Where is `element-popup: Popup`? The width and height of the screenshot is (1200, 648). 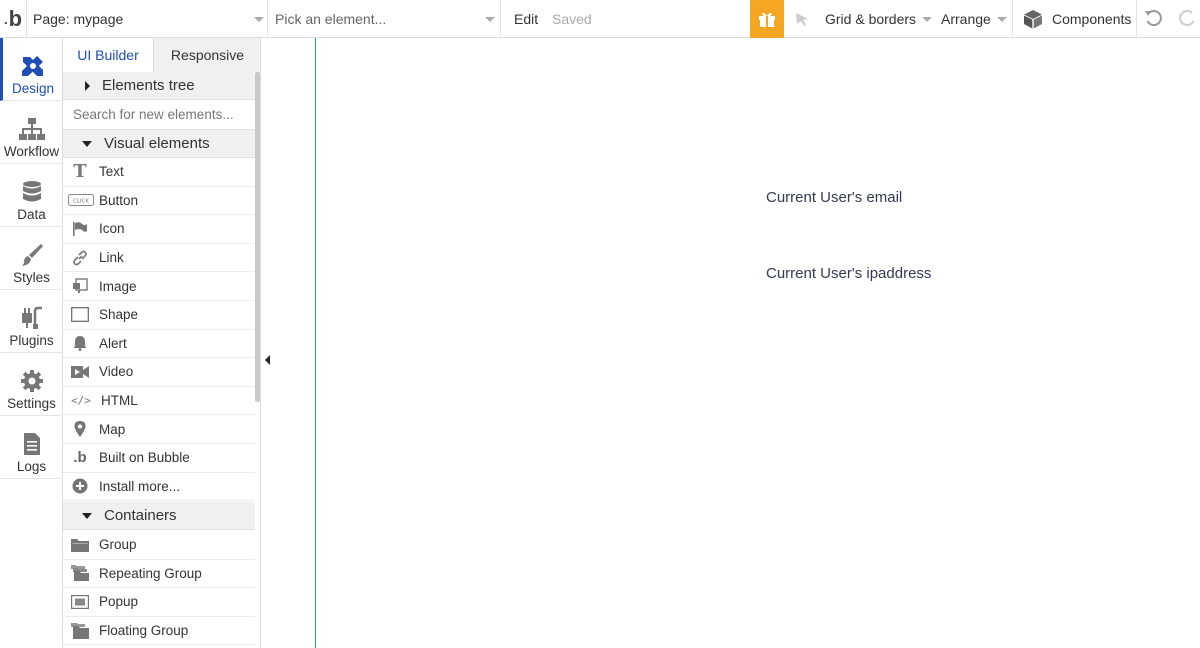
element-popup: Popup is located at coordinates (159, 602).